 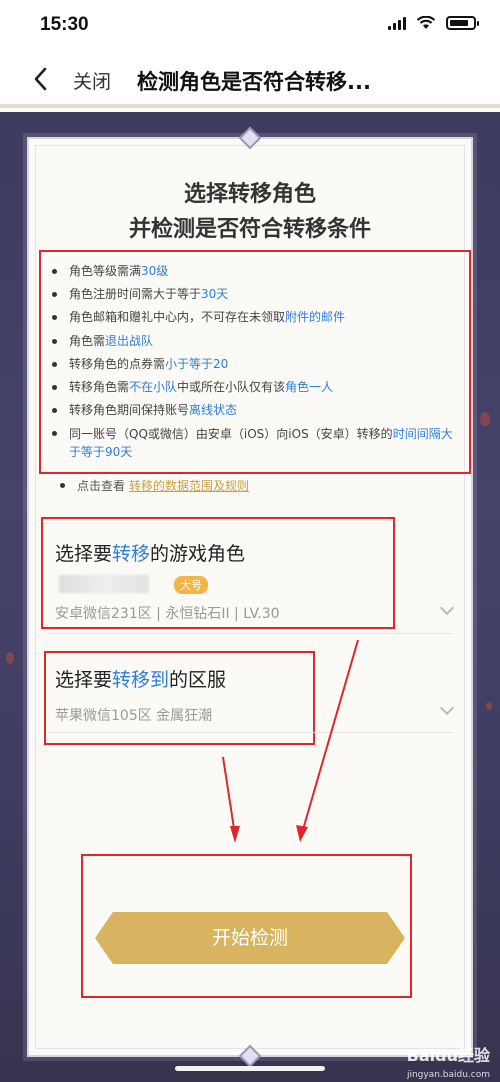 I want to click on watermark-site: jingyan.baidu.com, so click(x=448, y=1075).